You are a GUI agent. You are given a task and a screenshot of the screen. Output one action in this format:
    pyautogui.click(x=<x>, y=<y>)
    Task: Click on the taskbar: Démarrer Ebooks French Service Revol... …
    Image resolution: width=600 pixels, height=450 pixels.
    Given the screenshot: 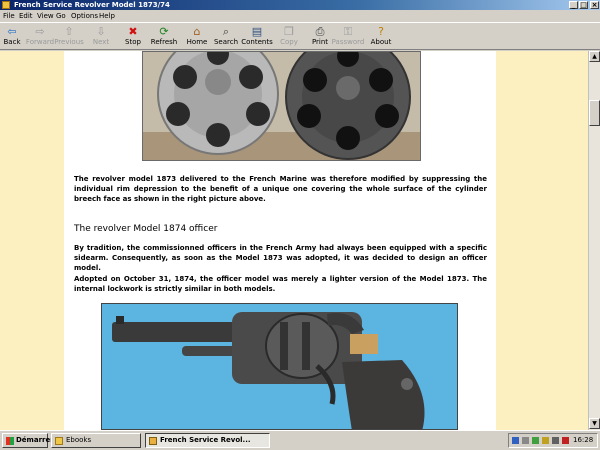 What is the action you would take?
    pyautogui.click(x=300, y=440)
    